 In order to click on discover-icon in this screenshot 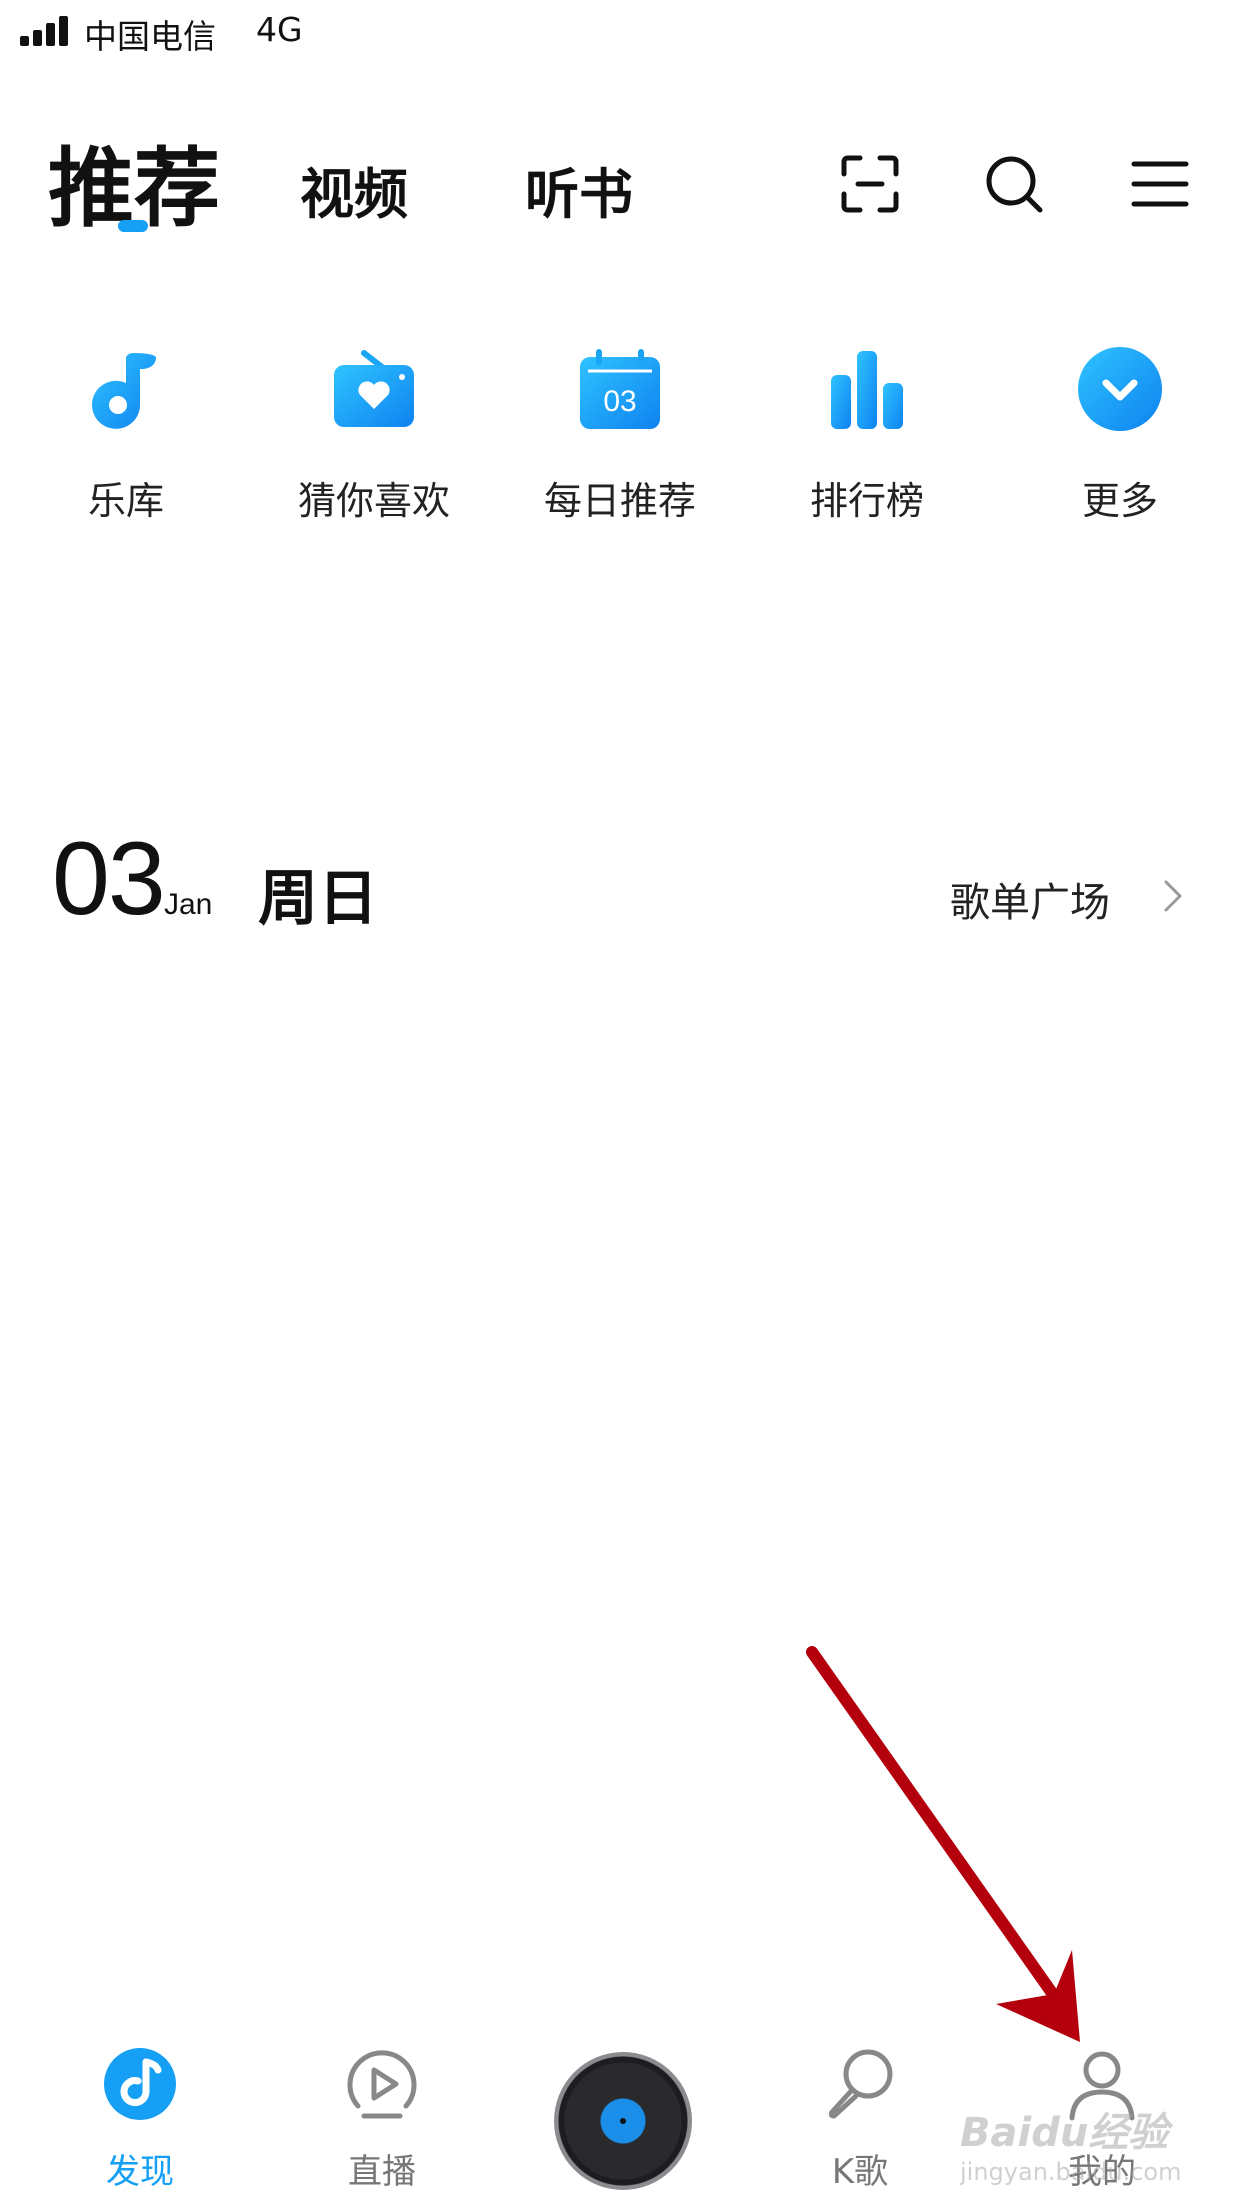, I will do `click(140, 2084)`.